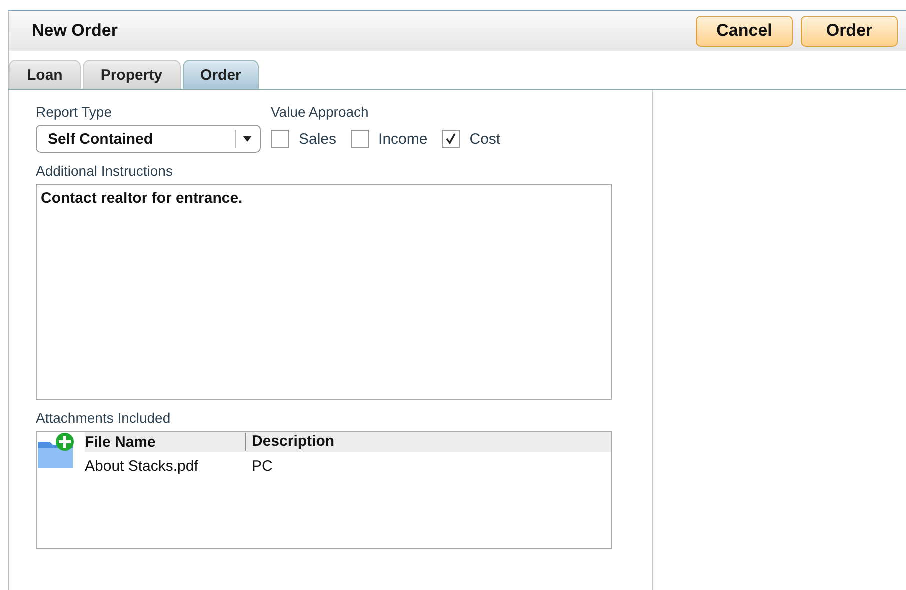 The height and width of the screenshot is (590, 906). What do you see at coordinates (142, 466) in the screenshot?
I see `table-cell-text: About Stacks.pdf` at bounding box center [142, 466].